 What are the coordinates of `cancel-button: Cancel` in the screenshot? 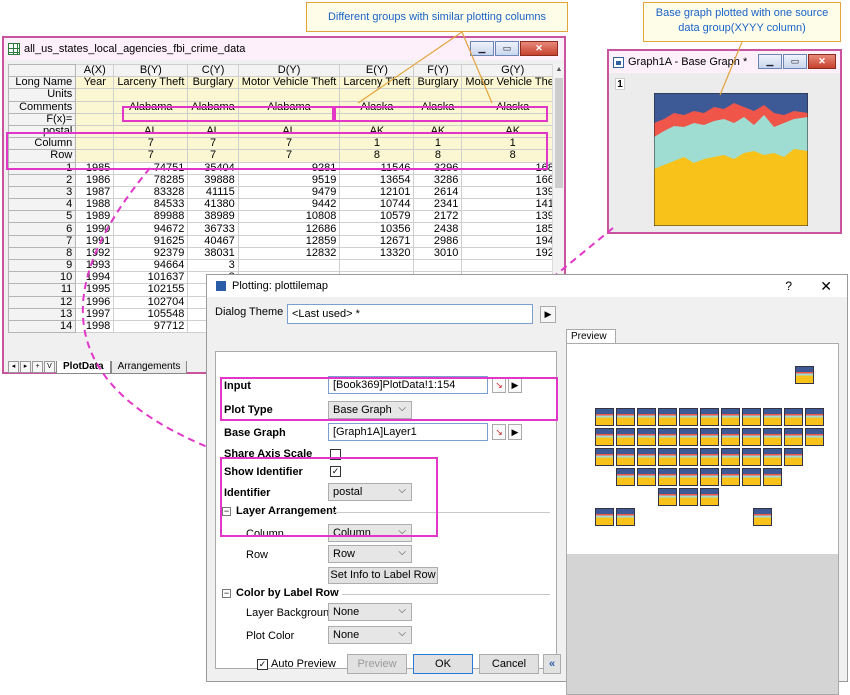 It's located at (509, 664).